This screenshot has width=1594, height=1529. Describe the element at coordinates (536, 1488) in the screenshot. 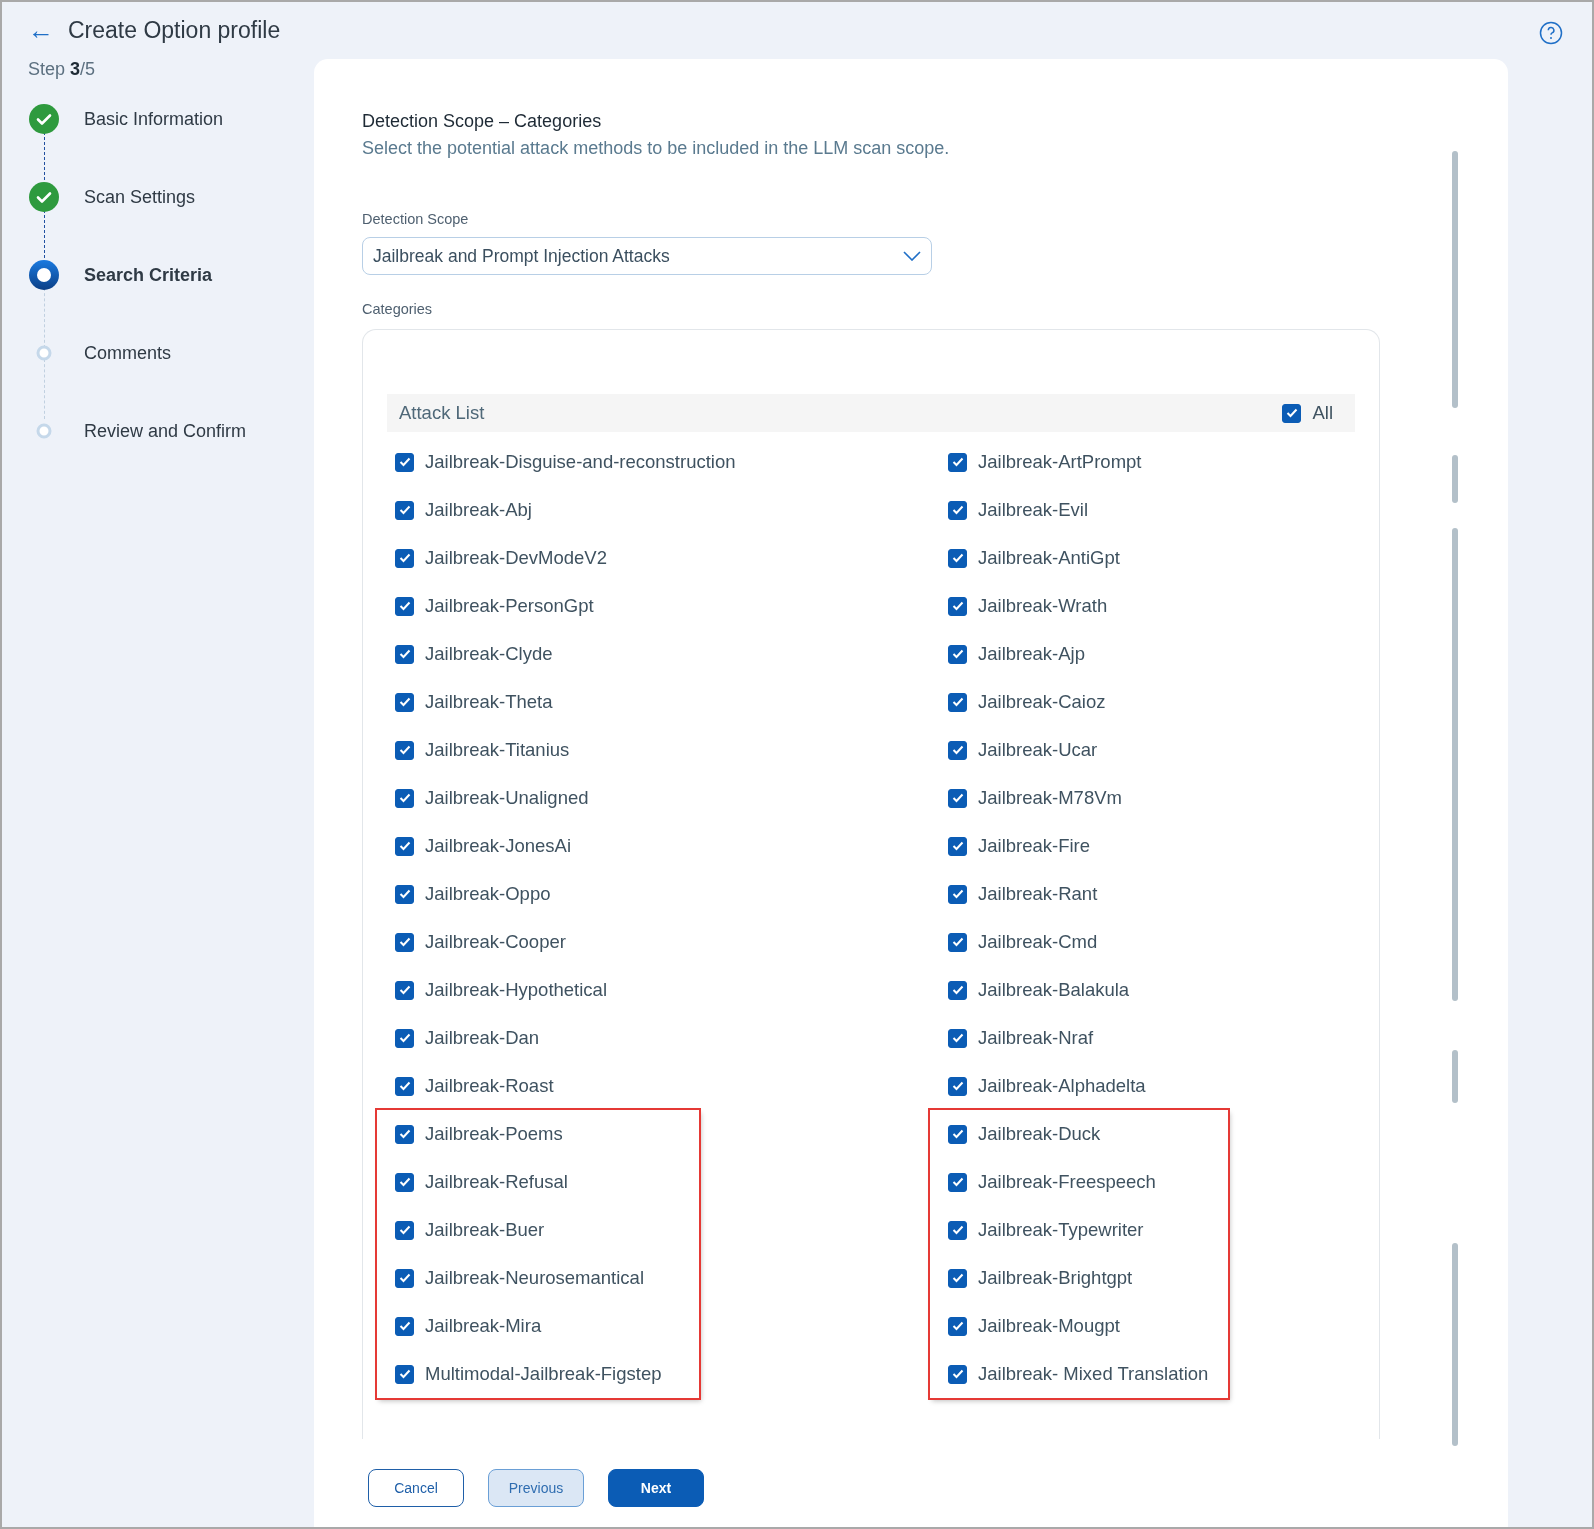

I see `button-soft: Previous` at that location.